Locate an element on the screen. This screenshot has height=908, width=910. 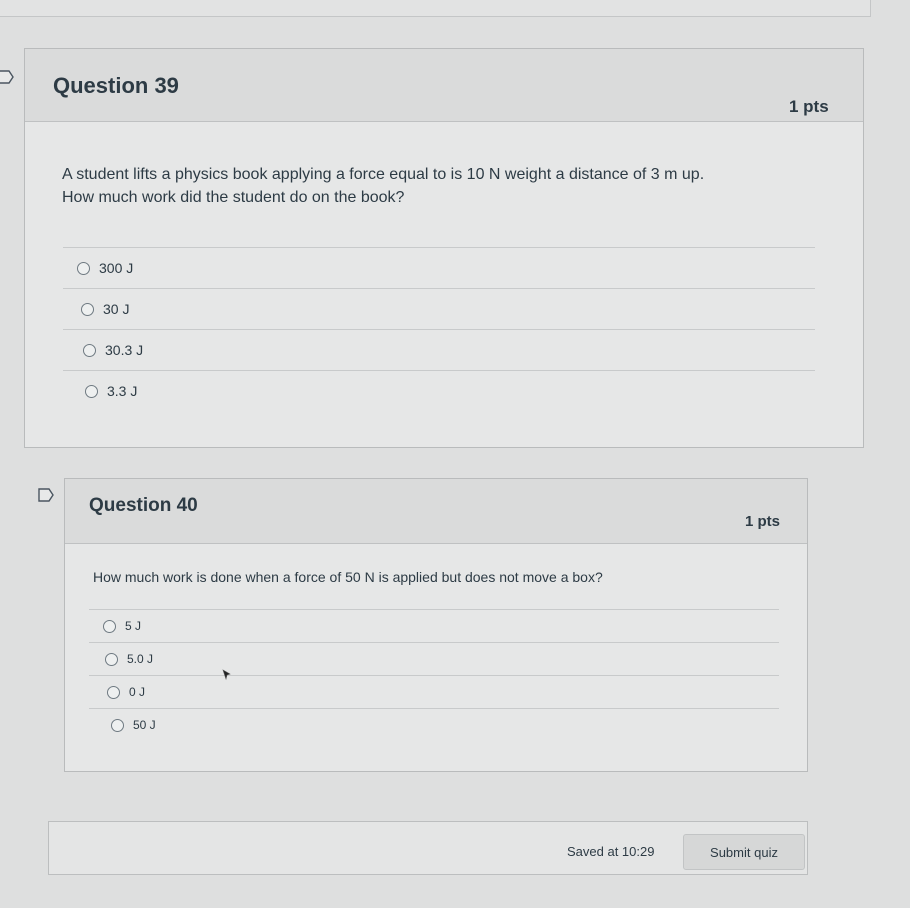
answer-label: 3.3 J is located at coordinates (122, 391).